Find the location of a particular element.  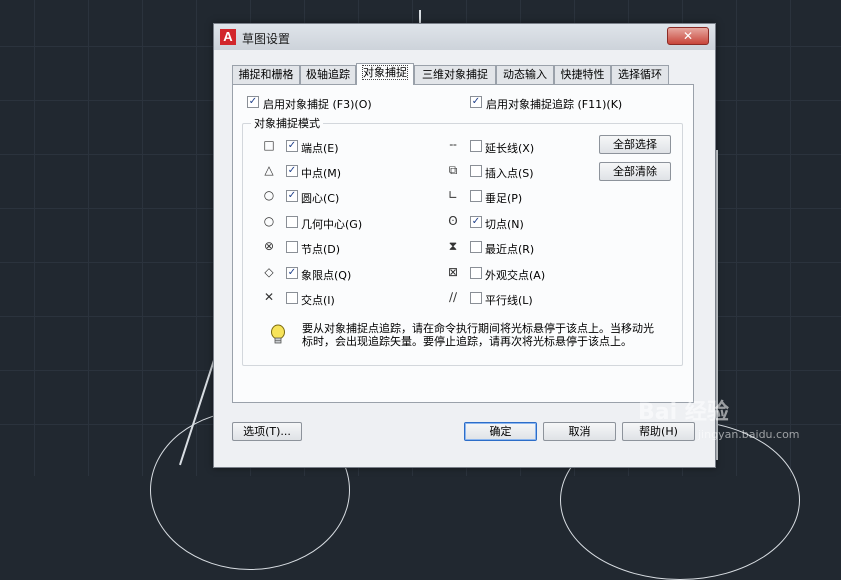

perpendicular-label: 垂足(P) is located at coordinates (504, 198).